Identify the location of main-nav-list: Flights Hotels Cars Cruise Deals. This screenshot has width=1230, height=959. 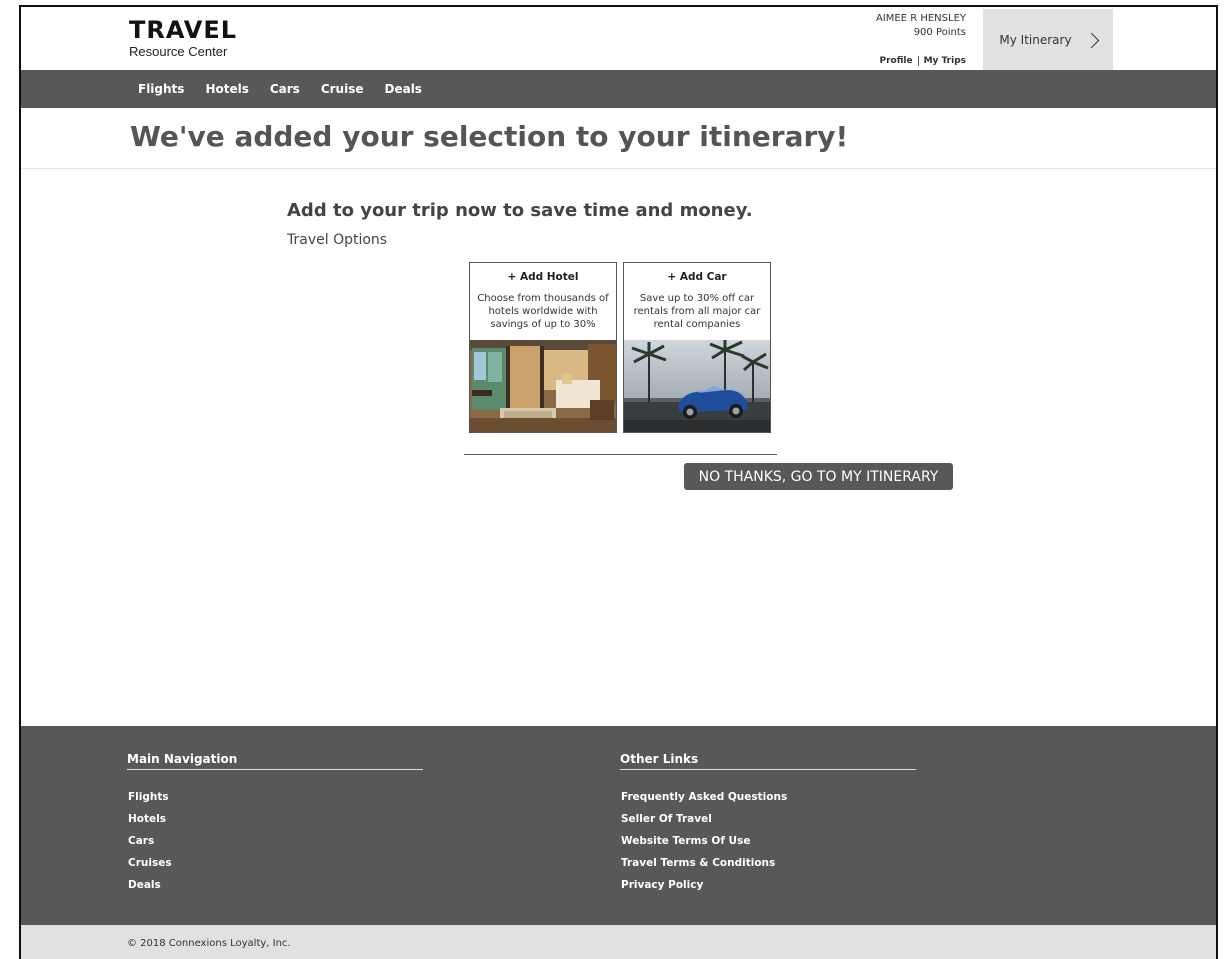
(290, 89).